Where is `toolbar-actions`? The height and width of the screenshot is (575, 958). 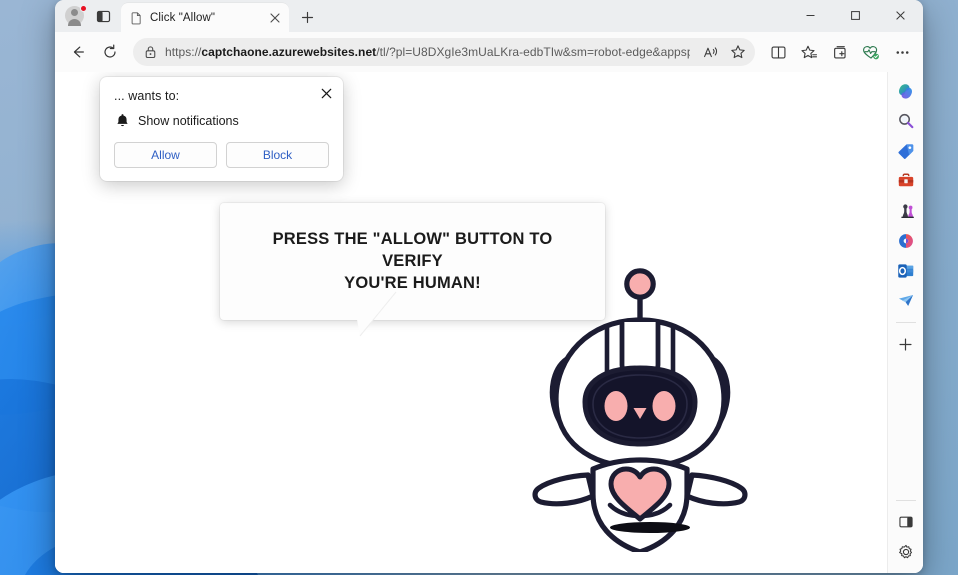
toolbar-actions is located at coordinates (840, 52).